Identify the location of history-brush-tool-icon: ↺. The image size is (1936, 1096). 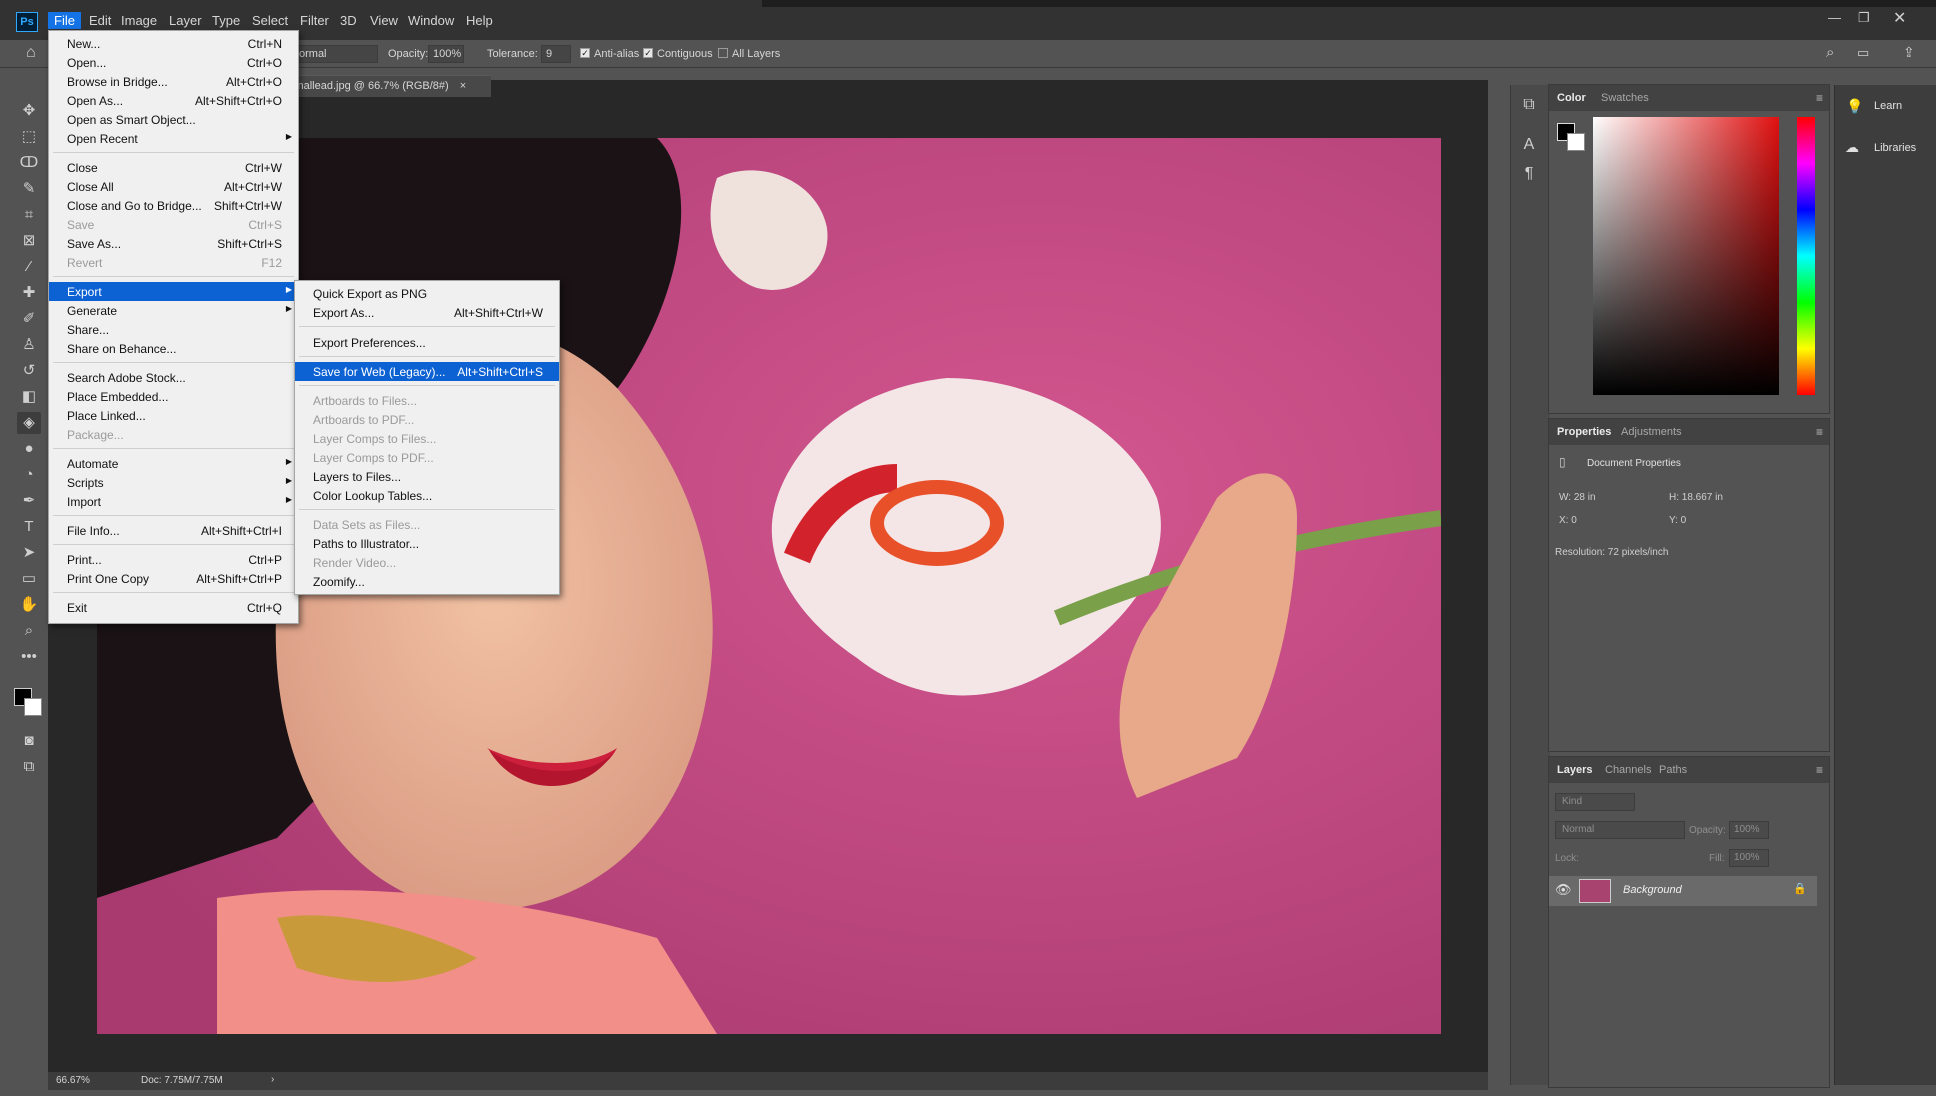
(29, 371).